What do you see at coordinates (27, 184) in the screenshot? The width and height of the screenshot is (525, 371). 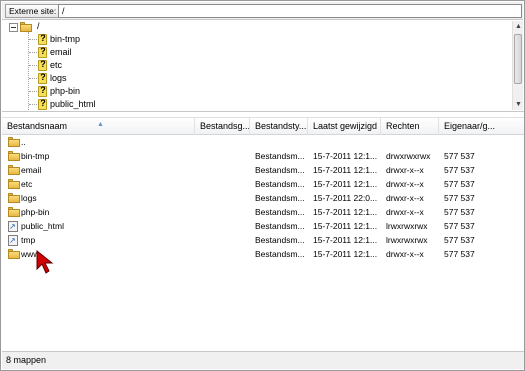 I see `file-name: etc` at bounding box center [27, 184].